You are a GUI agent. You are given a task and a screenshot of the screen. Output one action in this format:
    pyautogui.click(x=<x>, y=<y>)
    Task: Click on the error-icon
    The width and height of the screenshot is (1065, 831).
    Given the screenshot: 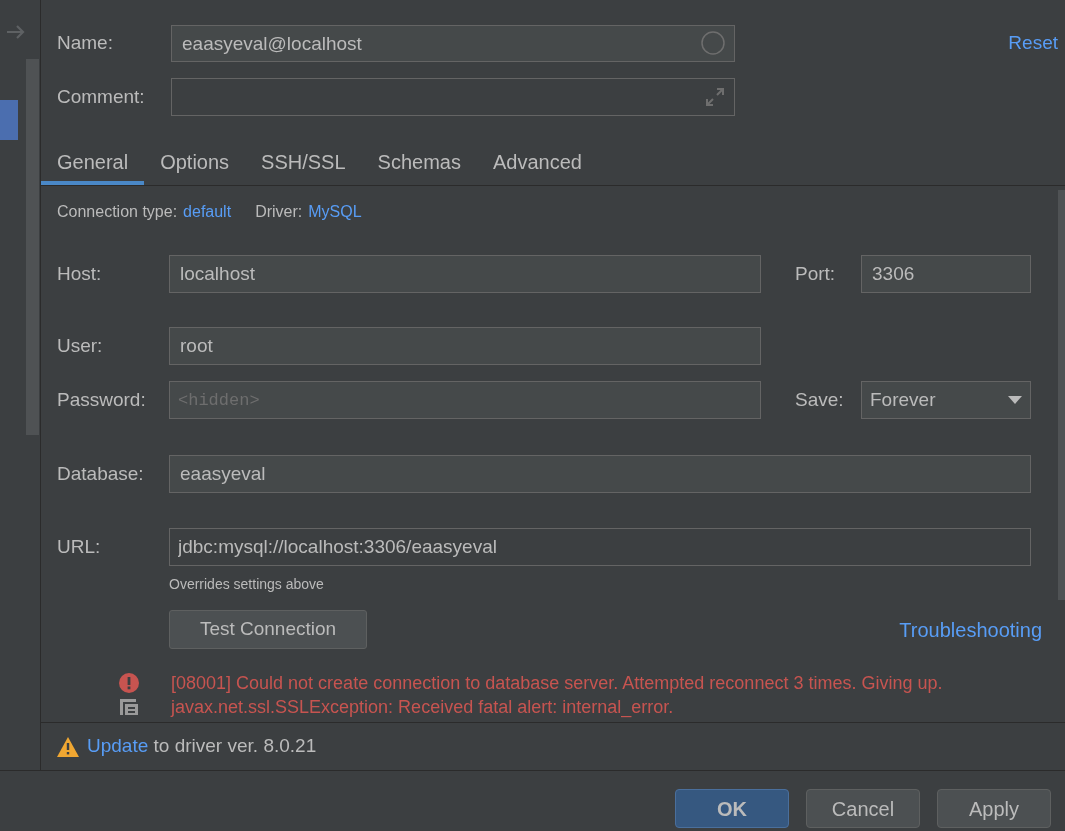 What is the action you would take?
    pyautogui.click(x=129, y=683)
    